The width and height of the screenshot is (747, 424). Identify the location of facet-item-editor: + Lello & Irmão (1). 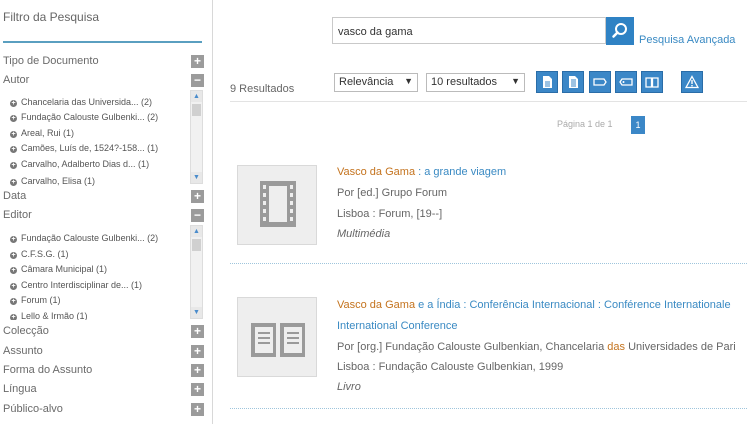
(49, 315).